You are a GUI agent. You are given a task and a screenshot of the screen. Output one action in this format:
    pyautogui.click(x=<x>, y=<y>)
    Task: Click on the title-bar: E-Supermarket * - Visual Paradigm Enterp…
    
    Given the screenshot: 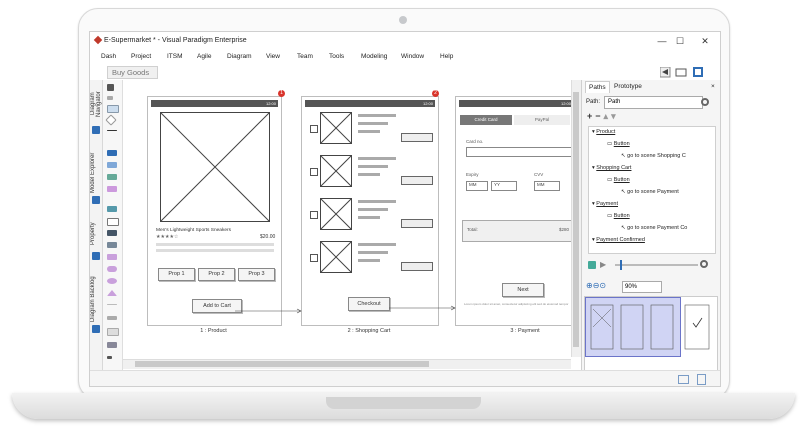 What is the action you would take?
    pyautogui.click(x=405, y=41)
    